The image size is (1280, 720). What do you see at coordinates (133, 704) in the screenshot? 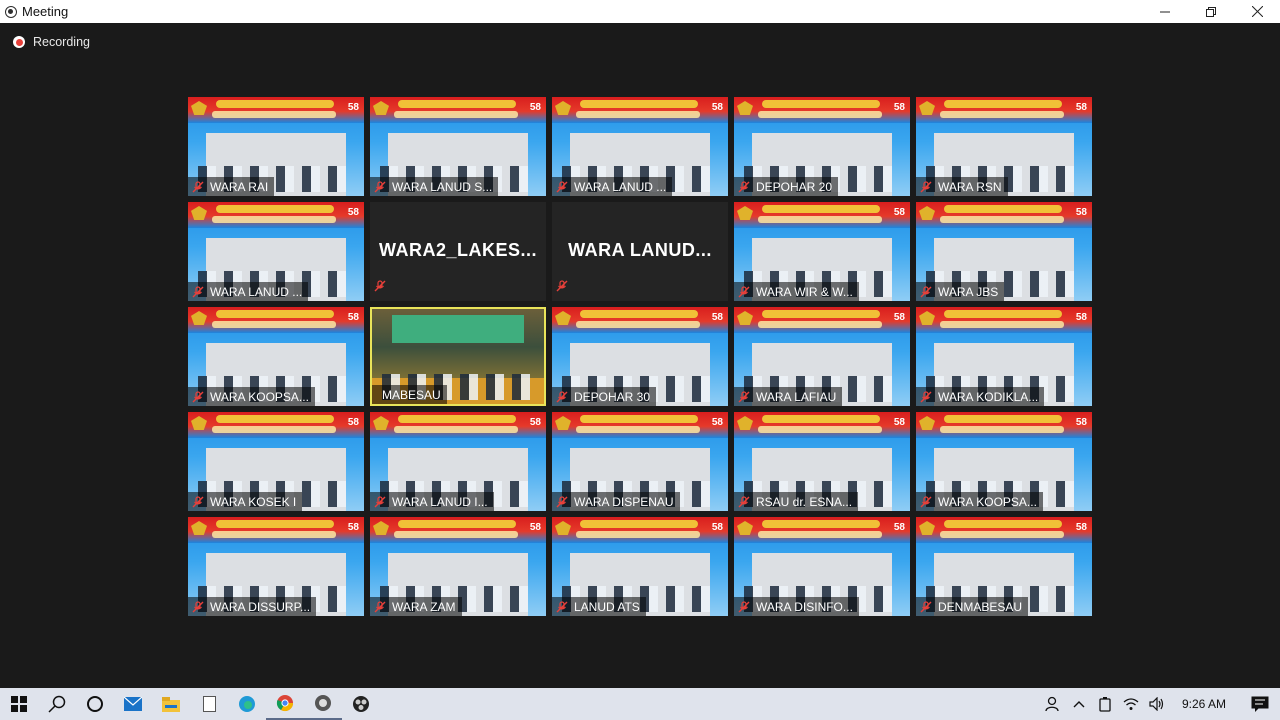
I see `mail-icon` at bounding box center [133, 704].